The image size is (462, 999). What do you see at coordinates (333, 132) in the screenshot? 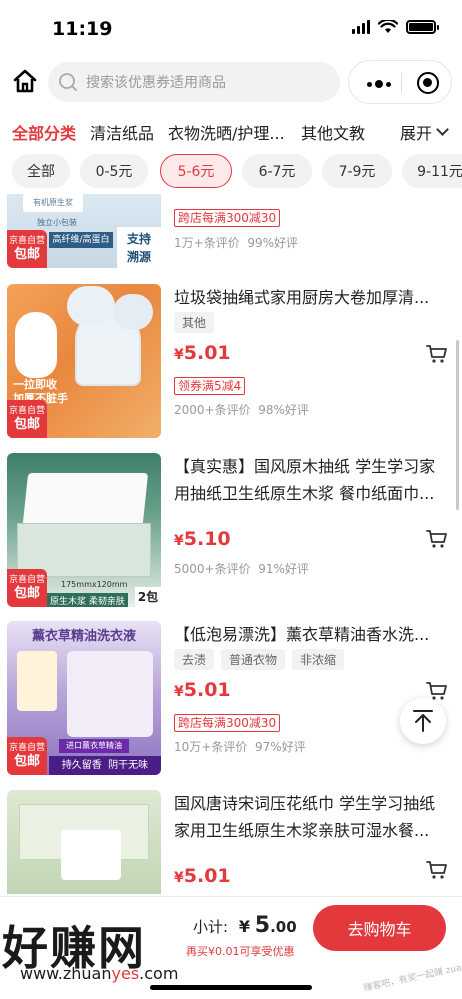
I see `tab-other-stationery: 其他文教` at bounding box center [333, 132].